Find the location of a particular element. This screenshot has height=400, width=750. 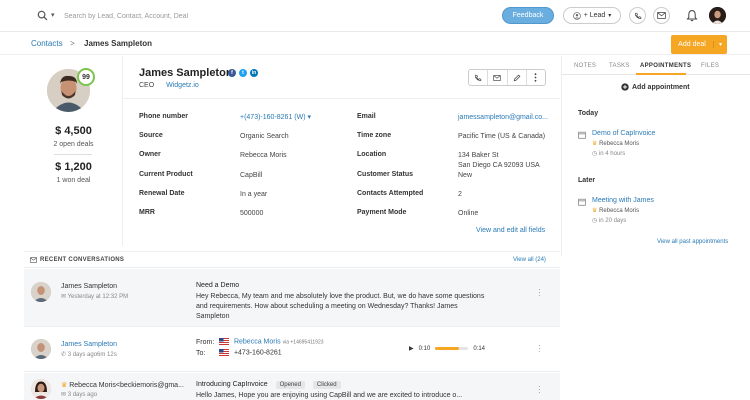

top-bar: ▾ Feedback + Lead ▾ is located at coordinates (375, 16).